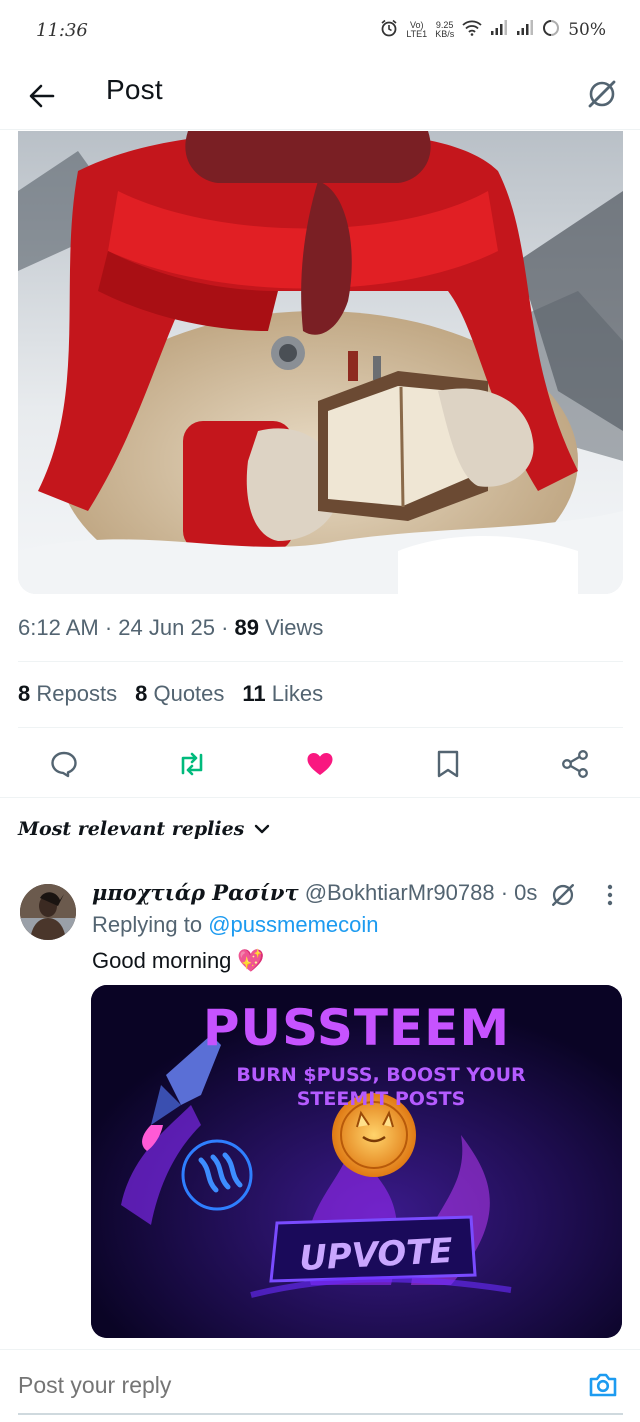 Image resolution: width=640 pixels, height=1422 pixels. I want to click on reply-handle: @BokhtiarMr90788, so click(400, 892).